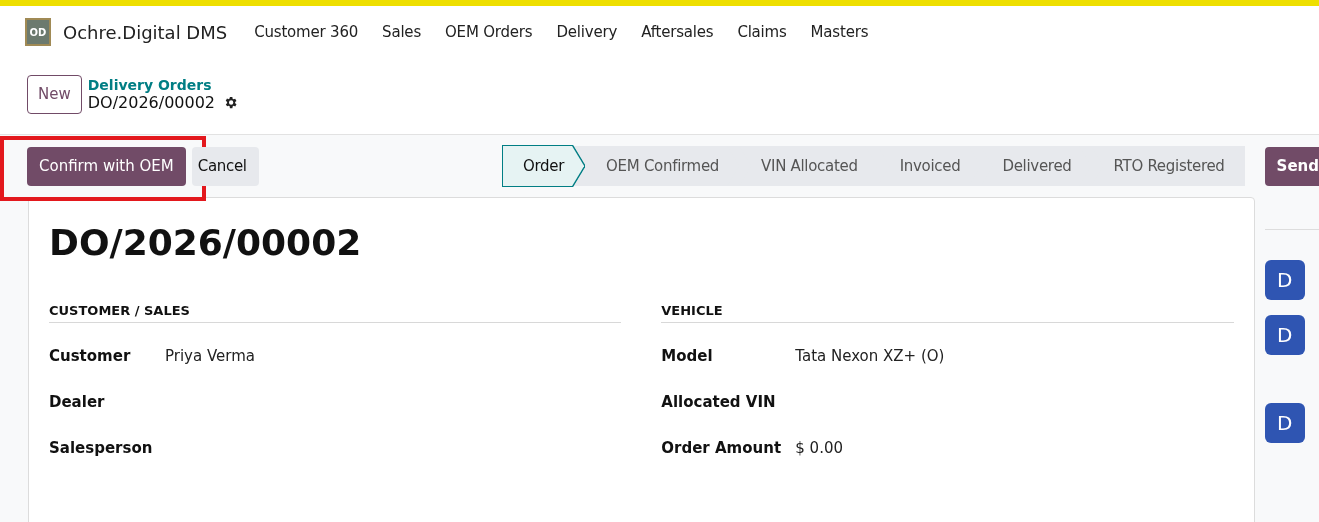 The height and width of the screenshot is (522, 1319). I want to click on menu-item: Delivery, so click(587, 32).